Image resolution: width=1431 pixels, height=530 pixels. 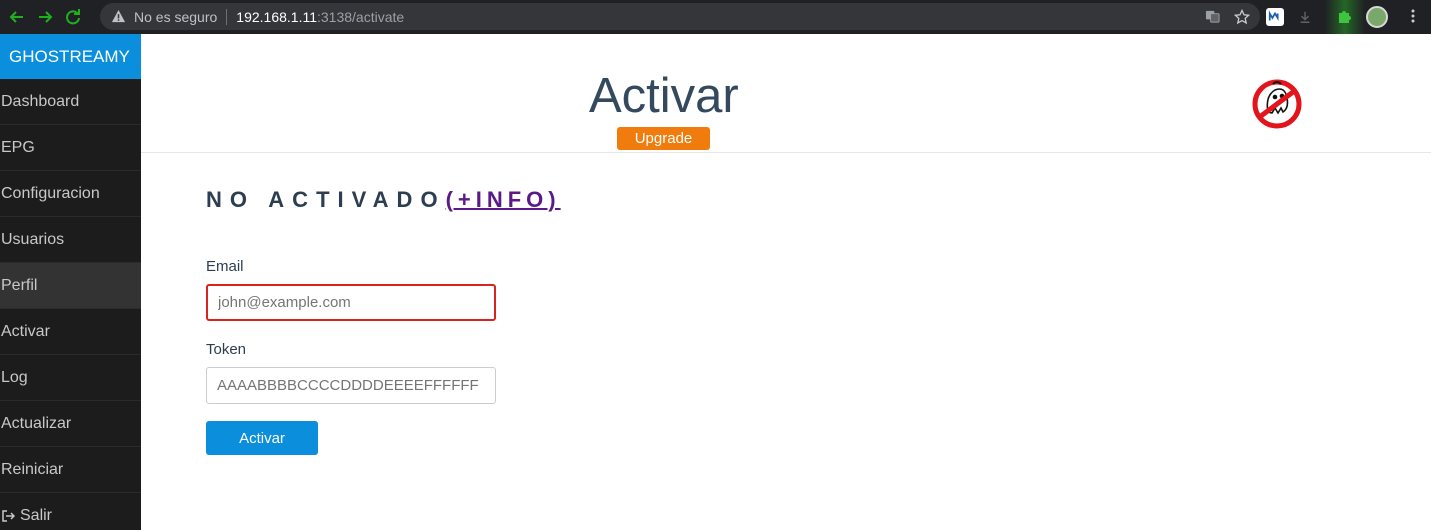 What do you see at coordinates (40, 101) in the screenshot?
I see `sidebar-item-label: Dashboard` at bounding box center [40, 101].